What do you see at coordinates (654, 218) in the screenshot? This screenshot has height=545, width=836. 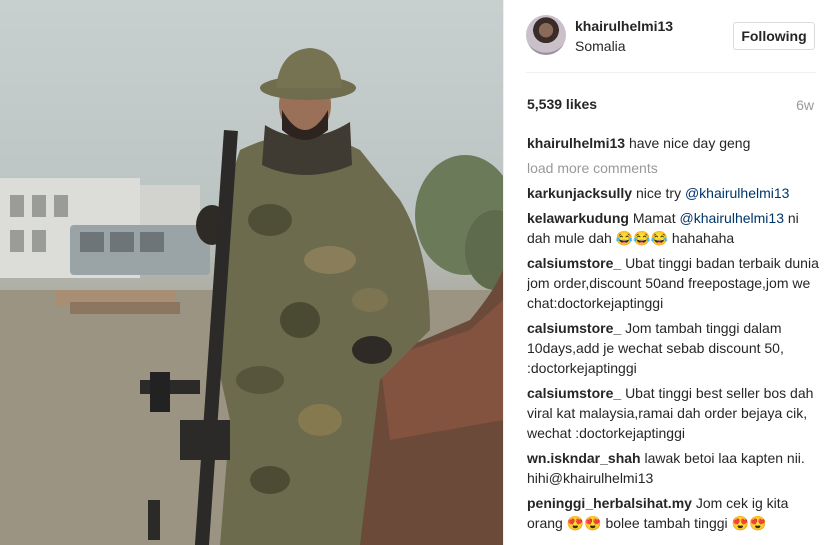 I see `comment-text: Mamat` at bounding box center [654, 218].